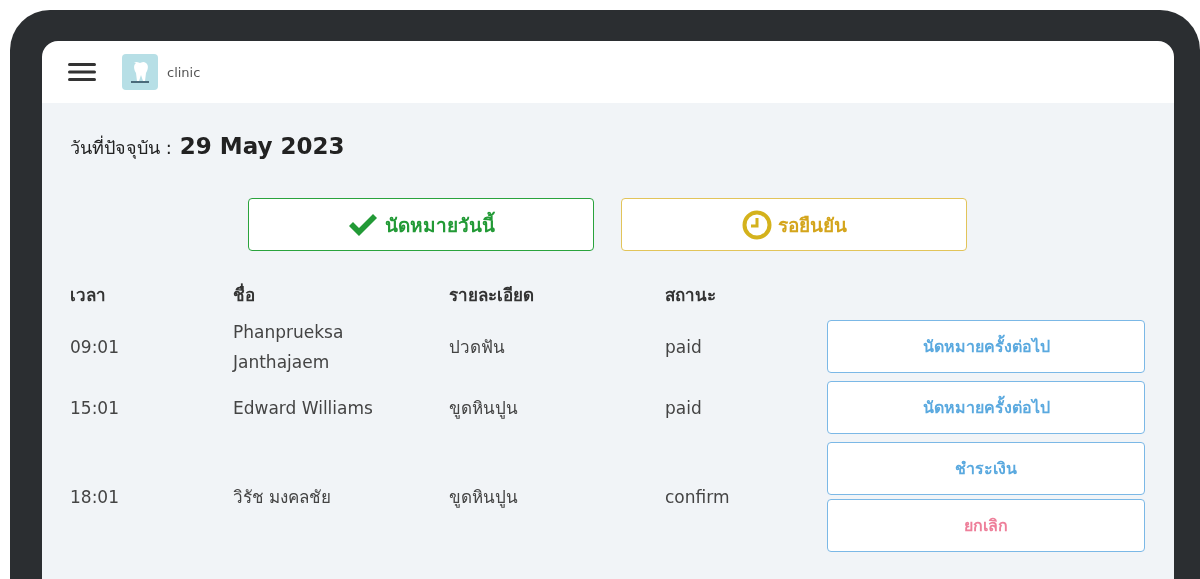 The image size is (1200, 579). What do you see at coordinates (140, 72) in the screenshot?
I see `tooth-logo-icon` at bounding box center [140, 72].